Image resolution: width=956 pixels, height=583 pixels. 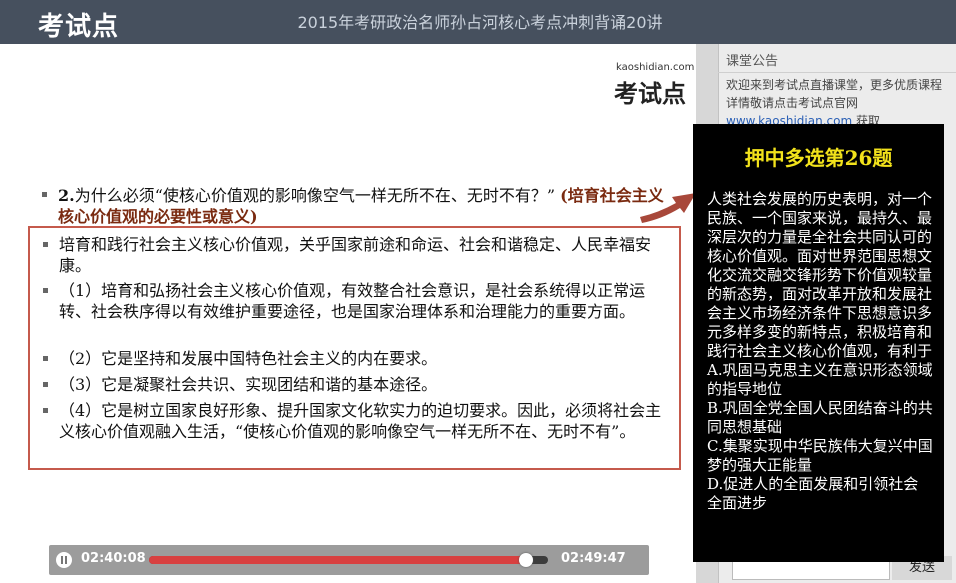 I want to click on video-player-bar: 02:40:08 02:49:47, so click(x=349, y=560).